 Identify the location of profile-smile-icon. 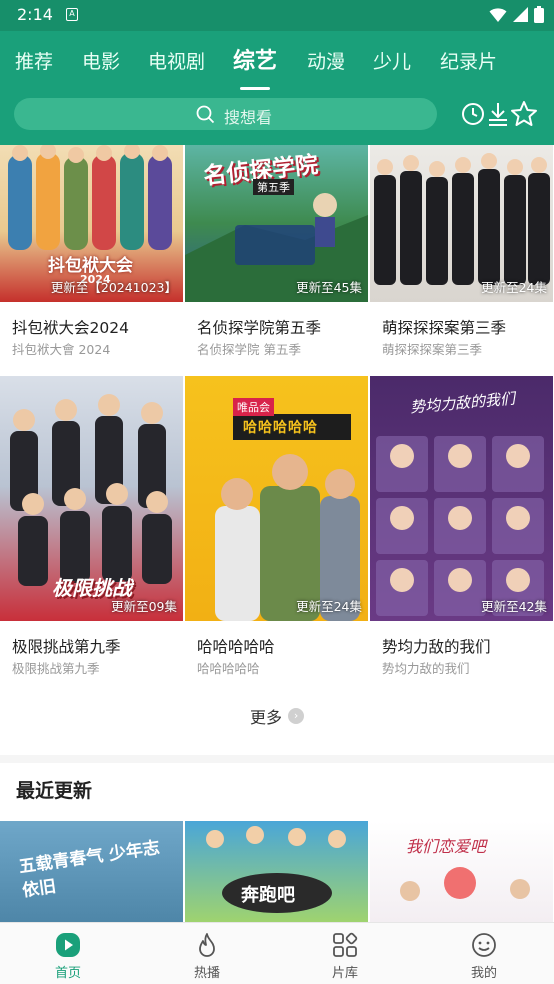
(484, 945).